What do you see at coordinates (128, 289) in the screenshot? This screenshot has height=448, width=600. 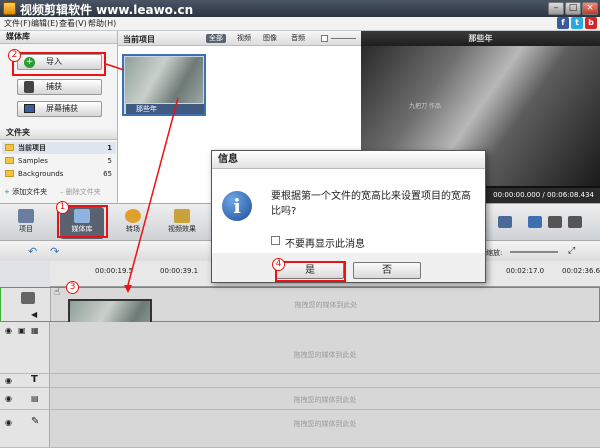 I see `arrow-head` at bounding box center [128, 289].